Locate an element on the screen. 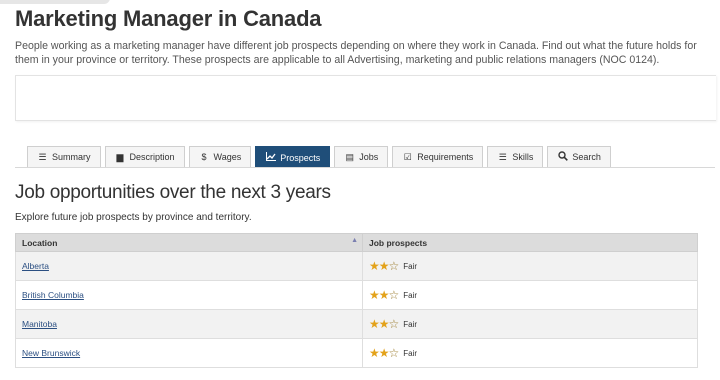 This screenshot has width=720, height=380. tab-description: ▆ Description is located at coordinates (144, 156).